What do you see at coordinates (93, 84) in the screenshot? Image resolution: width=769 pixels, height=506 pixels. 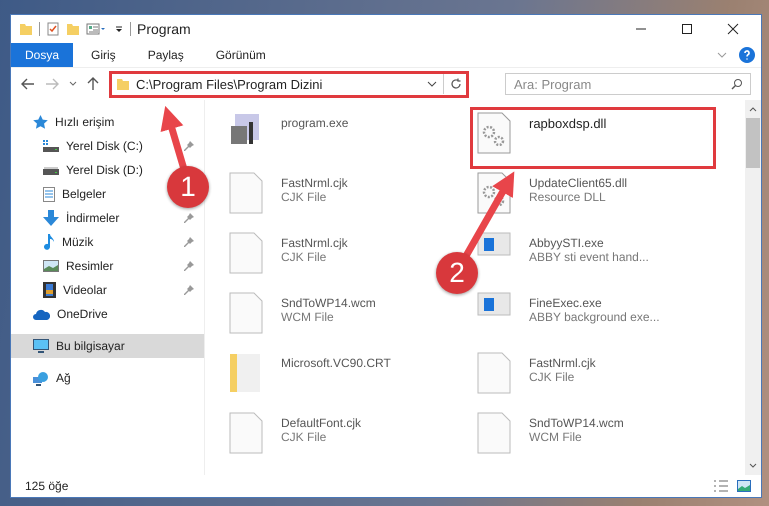 I see `up-arrow-icon` at bounding box center [93, 84].